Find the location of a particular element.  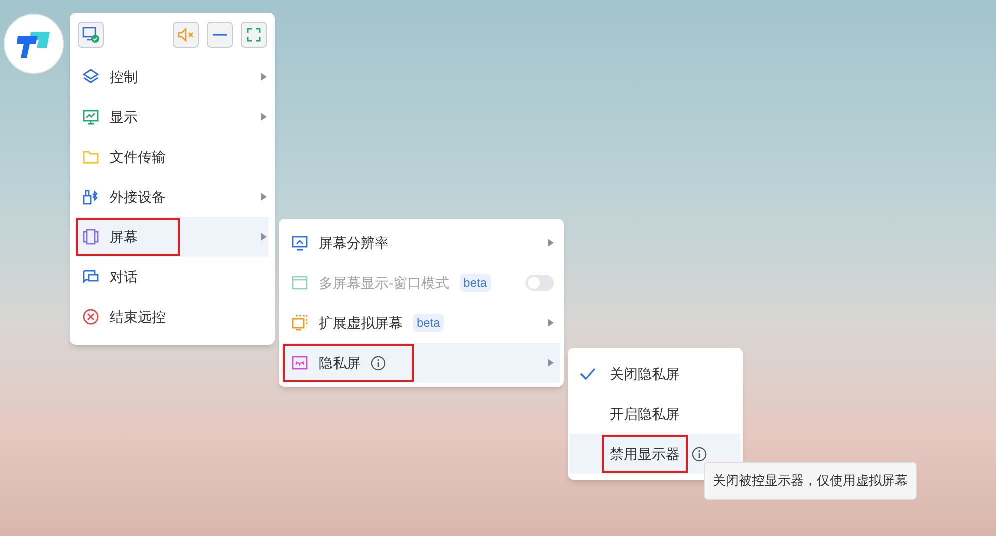

menu-item: 外接设备 is located at coordinates (172, 197).